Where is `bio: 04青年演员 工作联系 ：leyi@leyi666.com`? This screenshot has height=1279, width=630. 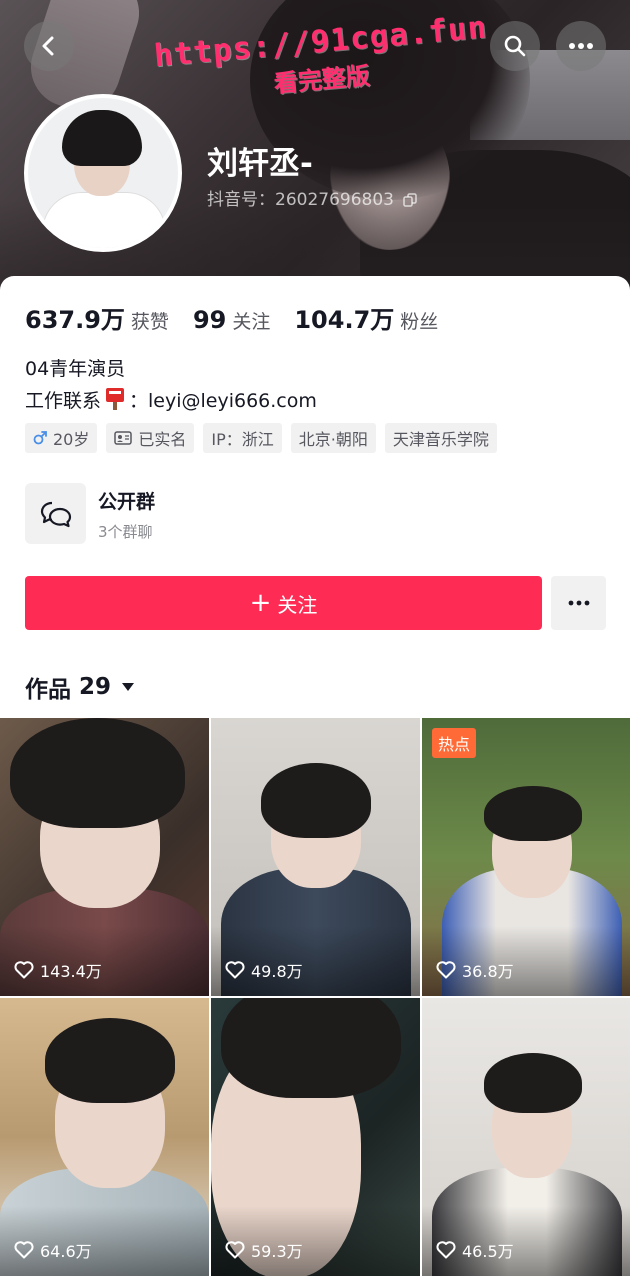
bio: 04青年演员 工作联系 ：leyi@leyi666.com is located at coordinates (171, 385).